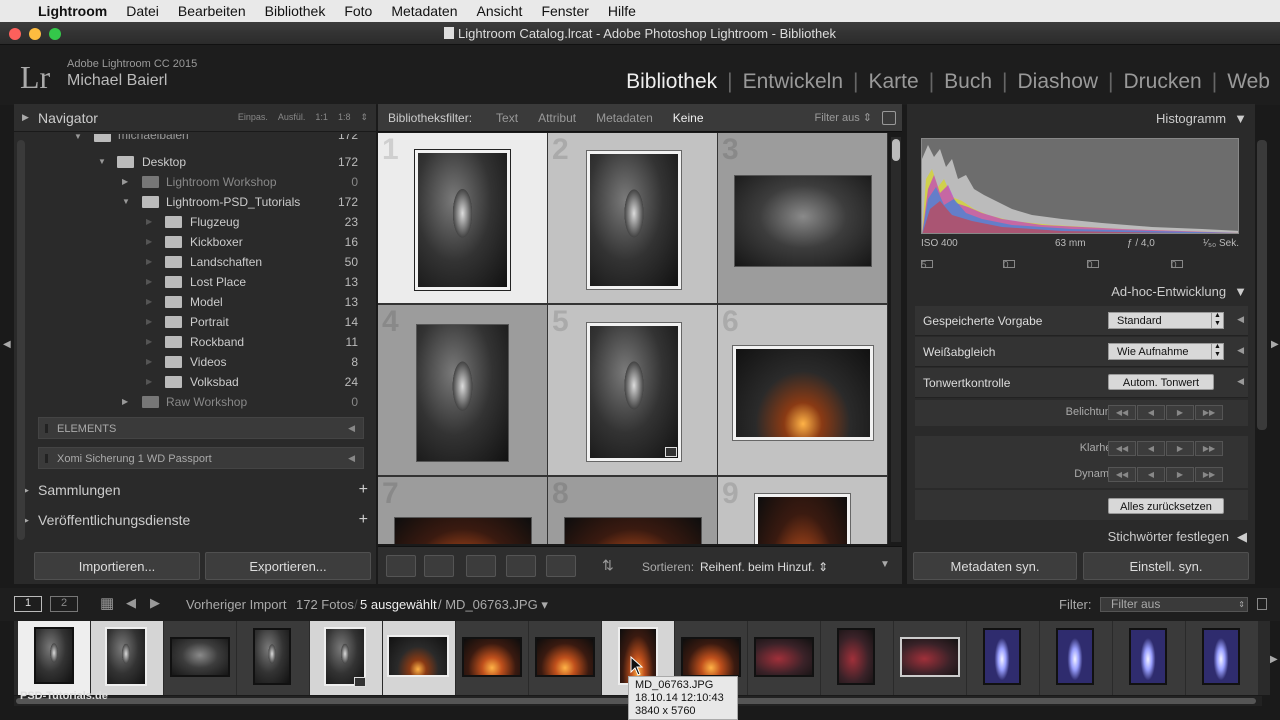  I want to click on filmstrip-filter-select: Filter aus ⇕, so click(1174, 604).